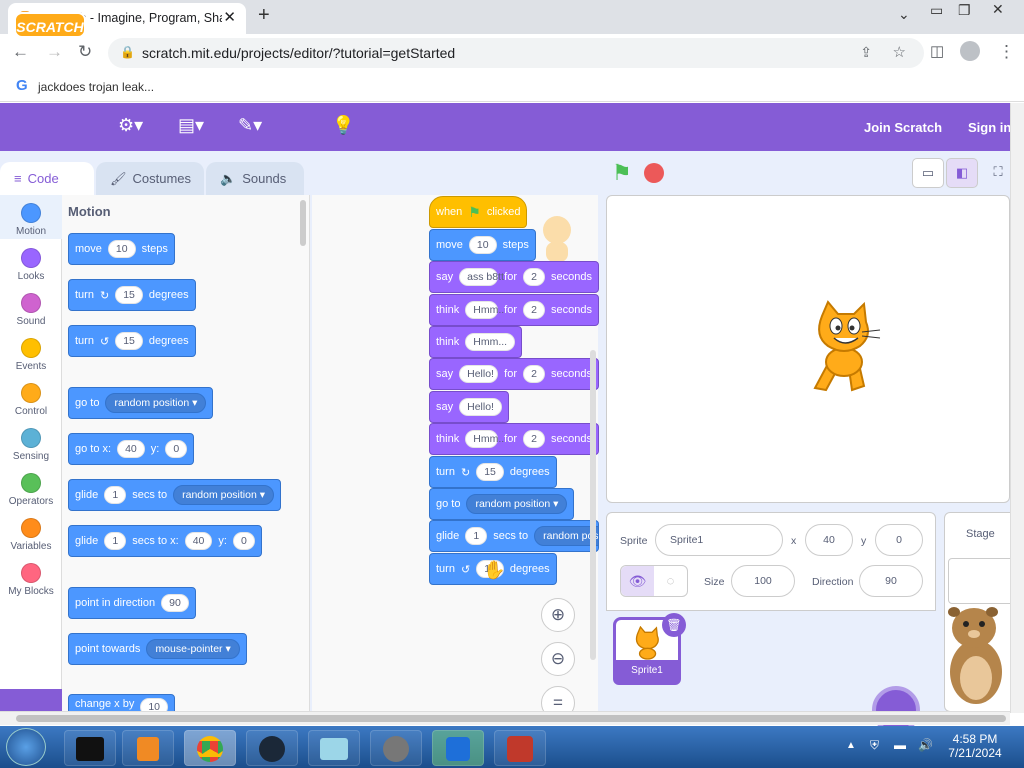 This screenshot has width=1024, height=768. What do you see at coordinates (989, 127) in the screenshot?
I see `sign-in-link: Sign in` at bounding box center [989, 127].